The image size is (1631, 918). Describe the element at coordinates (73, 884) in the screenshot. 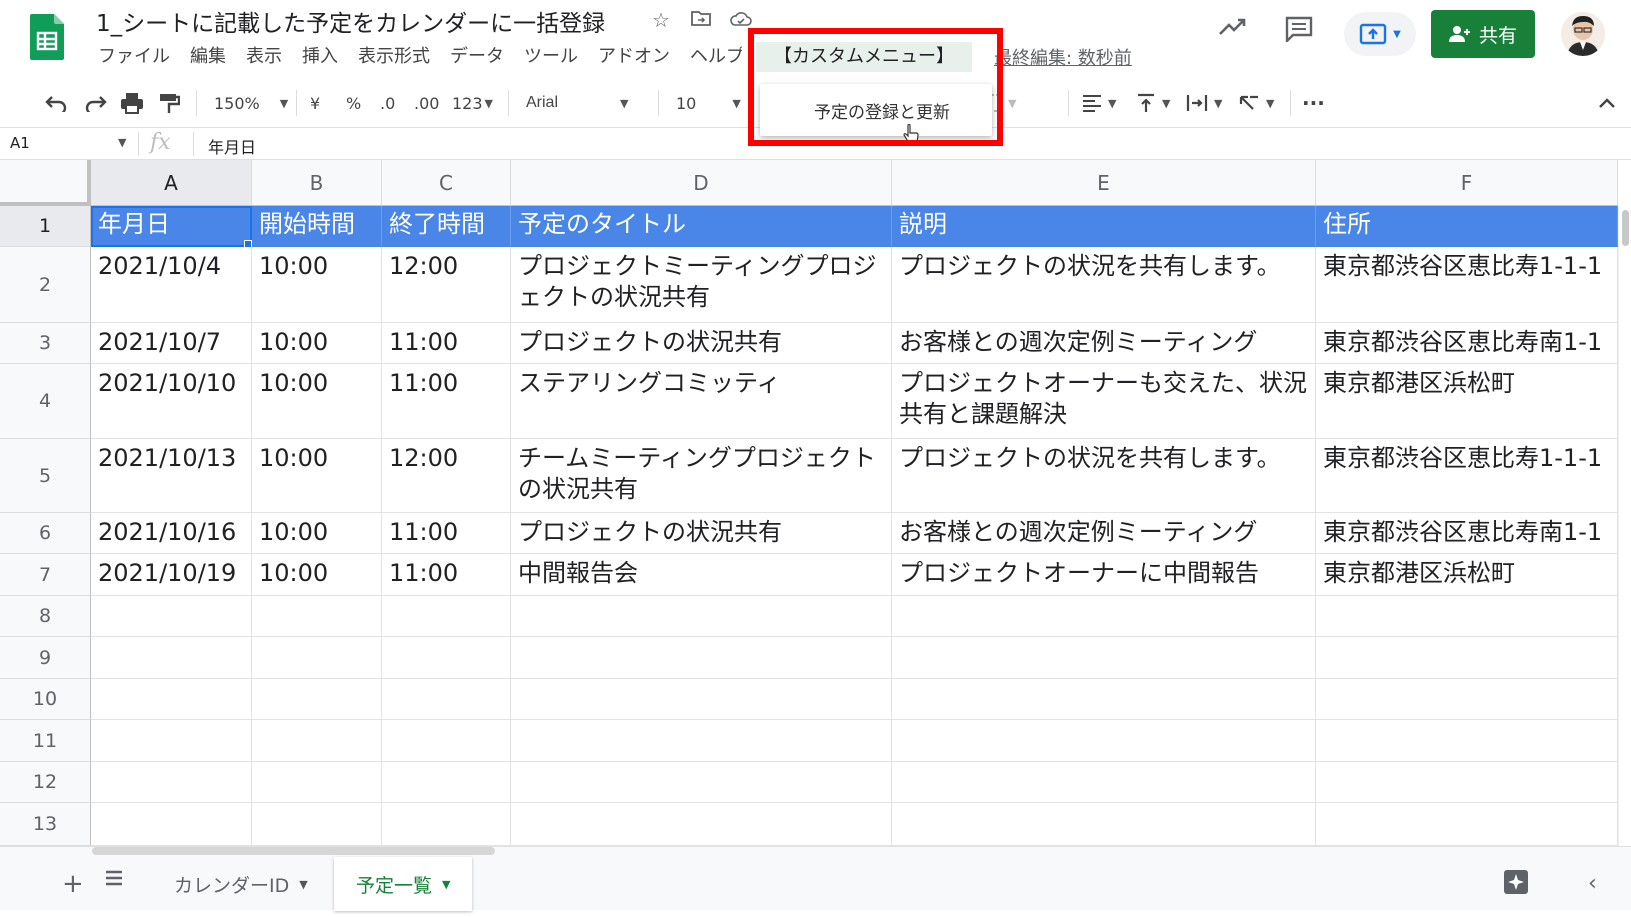

I see `add-sheet-icon: +` at that location.